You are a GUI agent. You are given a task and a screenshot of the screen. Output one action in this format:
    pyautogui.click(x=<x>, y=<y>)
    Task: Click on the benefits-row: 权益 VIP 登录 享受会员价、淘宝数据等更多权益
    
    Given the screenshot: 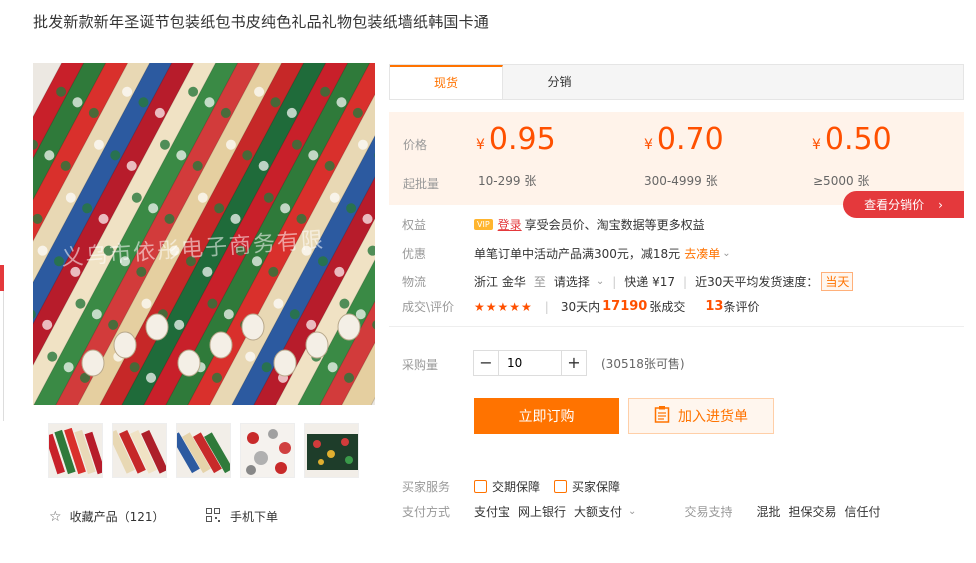 What is the action you would take?
    pyautogui.click(x=553, y=224)
    